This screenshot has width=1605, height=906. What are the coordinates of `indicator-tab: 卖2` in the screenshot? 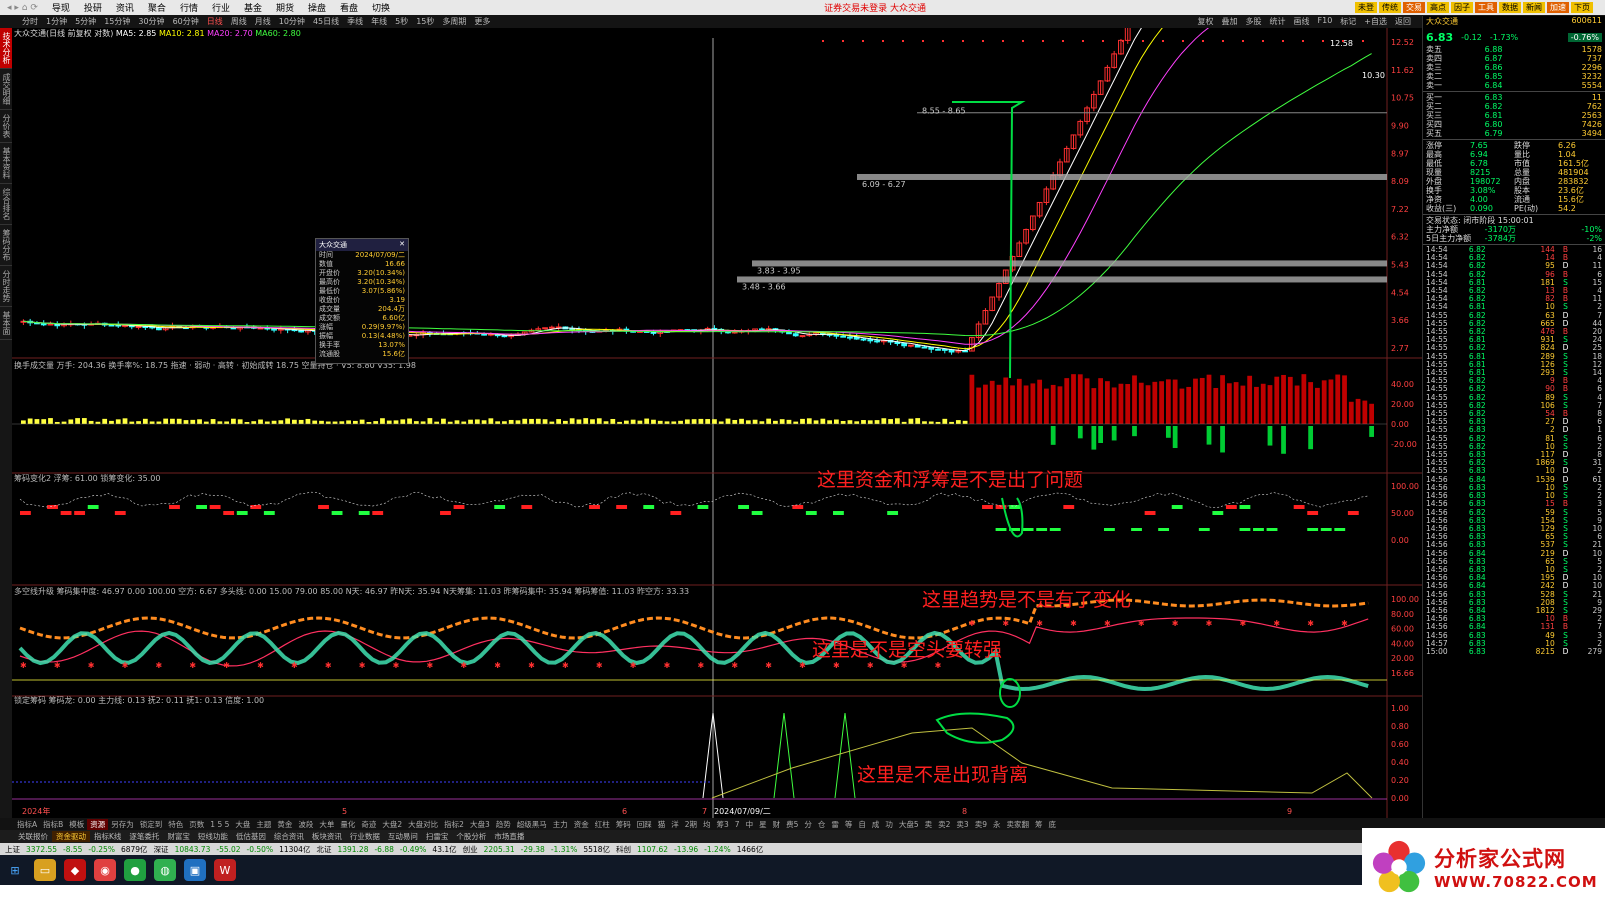 It's located at (944, 824).